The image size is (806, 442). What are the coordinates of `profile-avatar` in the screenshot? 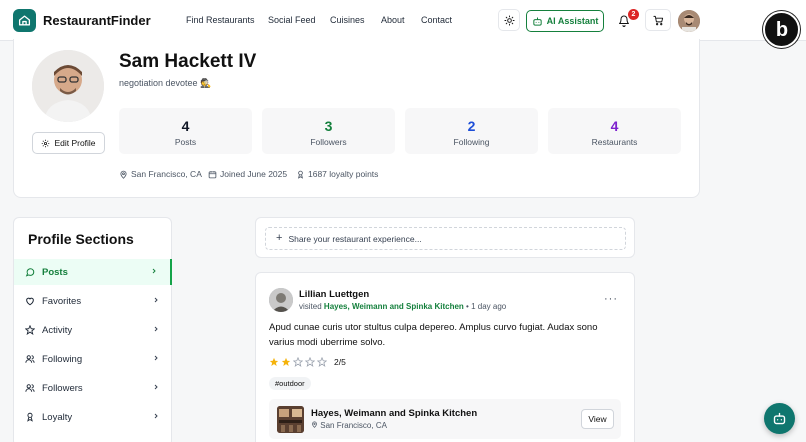 It's located at (68, 86).